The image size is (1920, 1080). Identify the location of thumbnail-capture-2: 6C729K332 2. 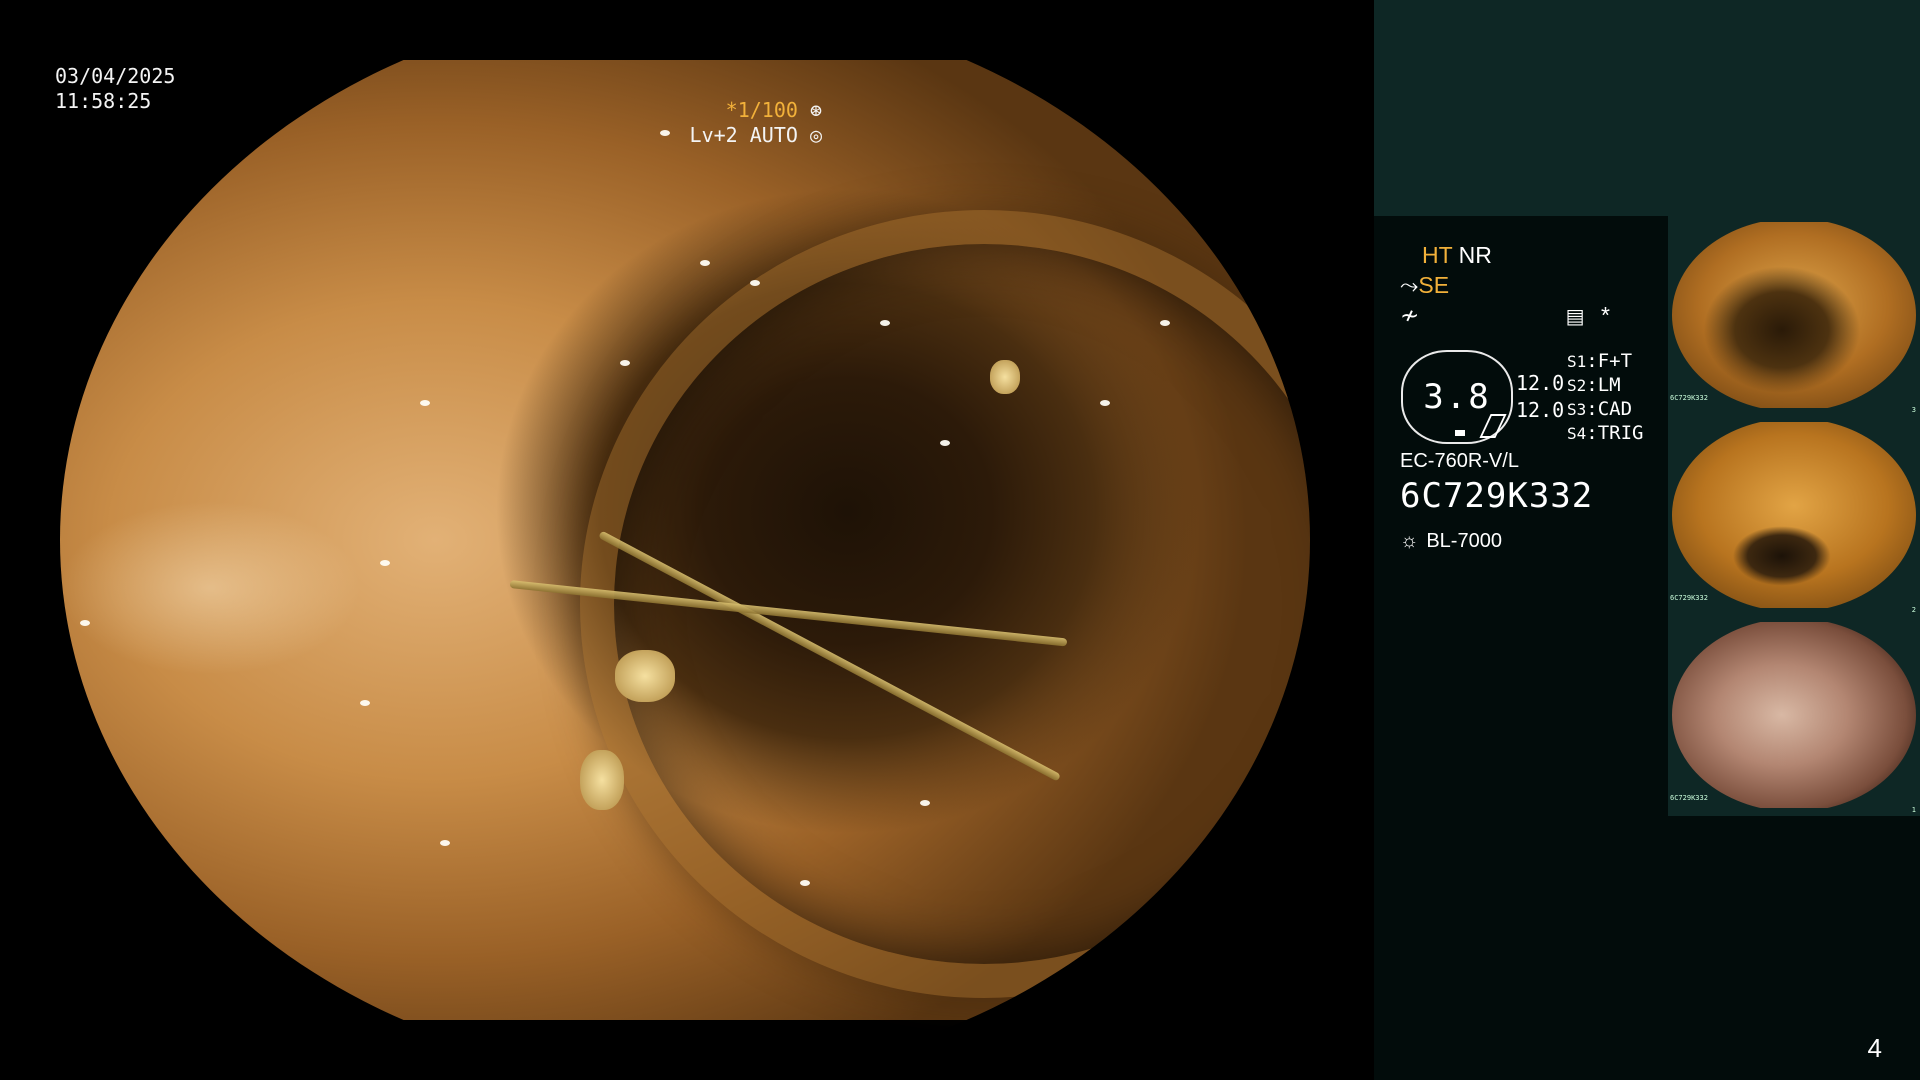
(1794, 516).